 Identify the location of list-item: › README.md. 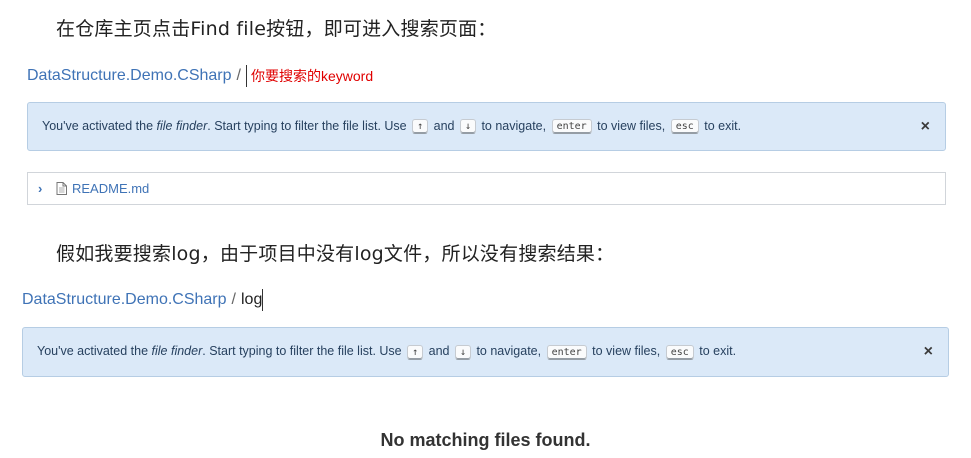
(88, 188).